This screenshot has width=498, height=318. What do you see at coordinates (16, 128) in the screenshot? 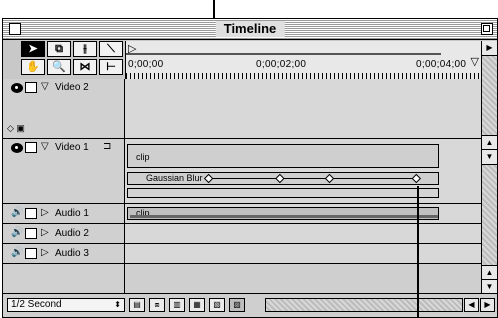
I see `keyframe-nav-icon: ◇ ▣` at bounding box center [16, 128].